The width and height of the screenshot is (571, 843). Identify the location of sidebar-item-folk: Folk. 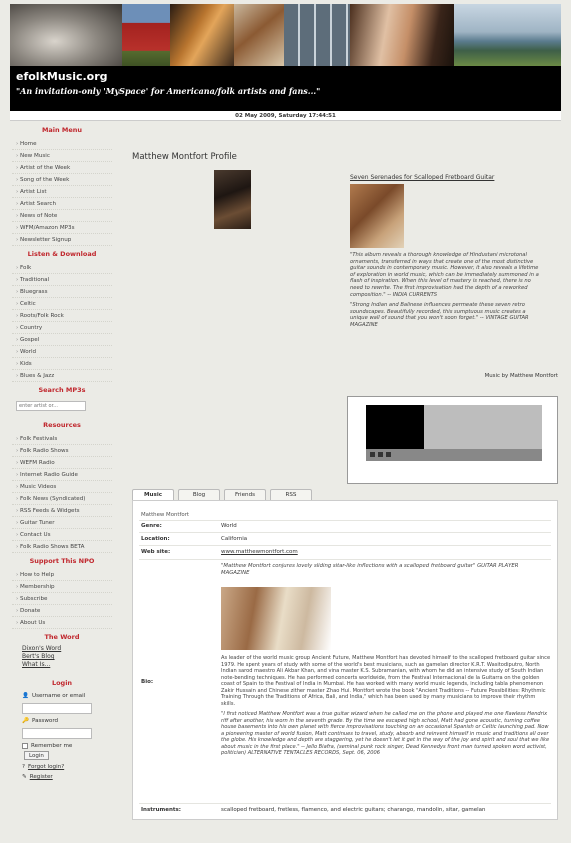
(62, 268).